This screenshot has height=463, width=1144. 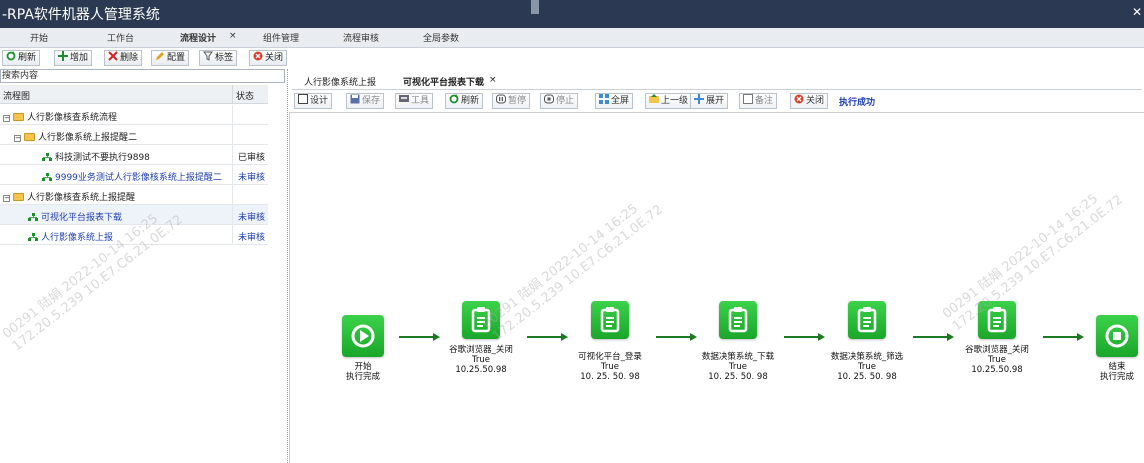 What do you see at coordinates (274, 58) in the screenshot?
I see `close-label: 关闭` at bounding box center [274, 58].